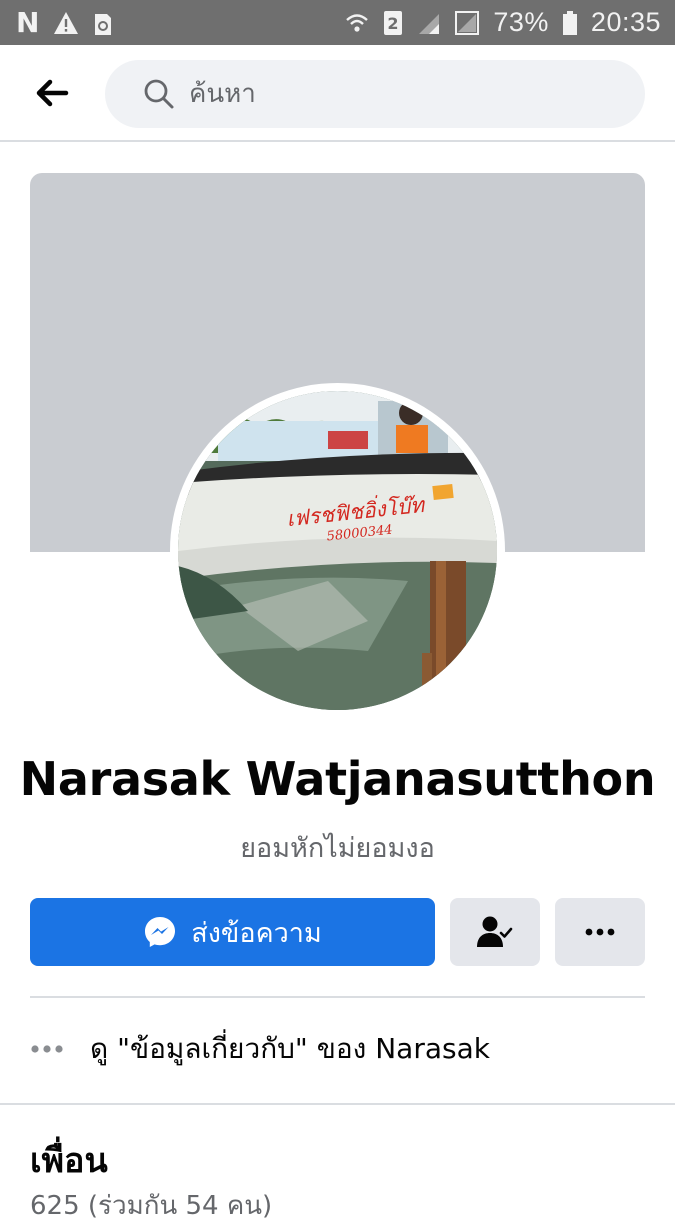 Image resolution: width=675 pixels, height=1226 pixels. Describe the element at coordinates (103, 23) in the screenshot. I see `storage-icon` at that location.